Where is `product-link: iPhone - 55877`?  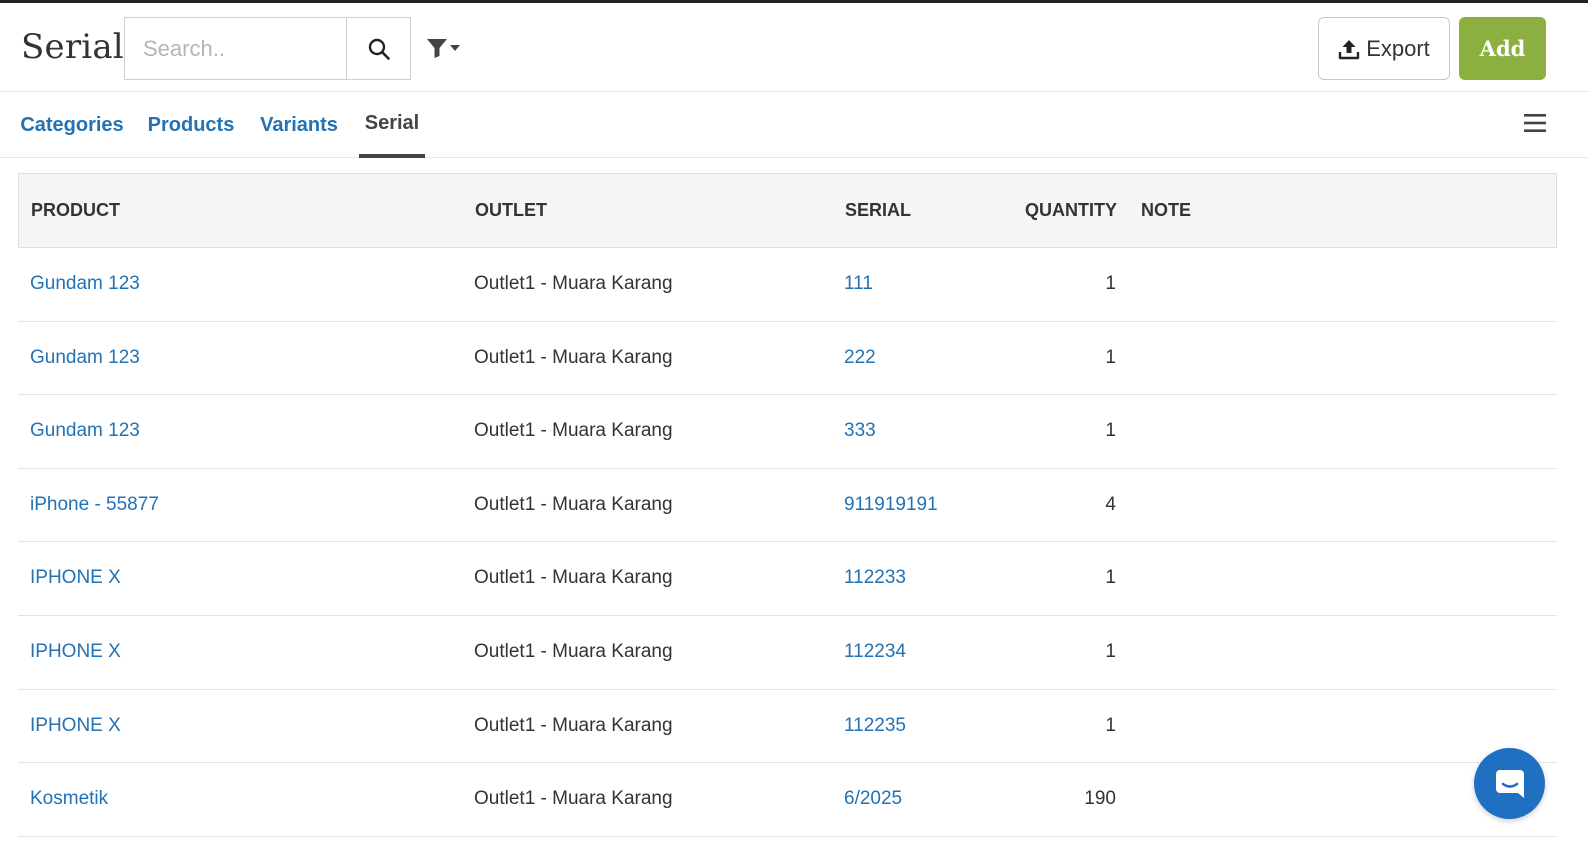 product-link: iPhone - 55877 is located at coordinates (240, 505).